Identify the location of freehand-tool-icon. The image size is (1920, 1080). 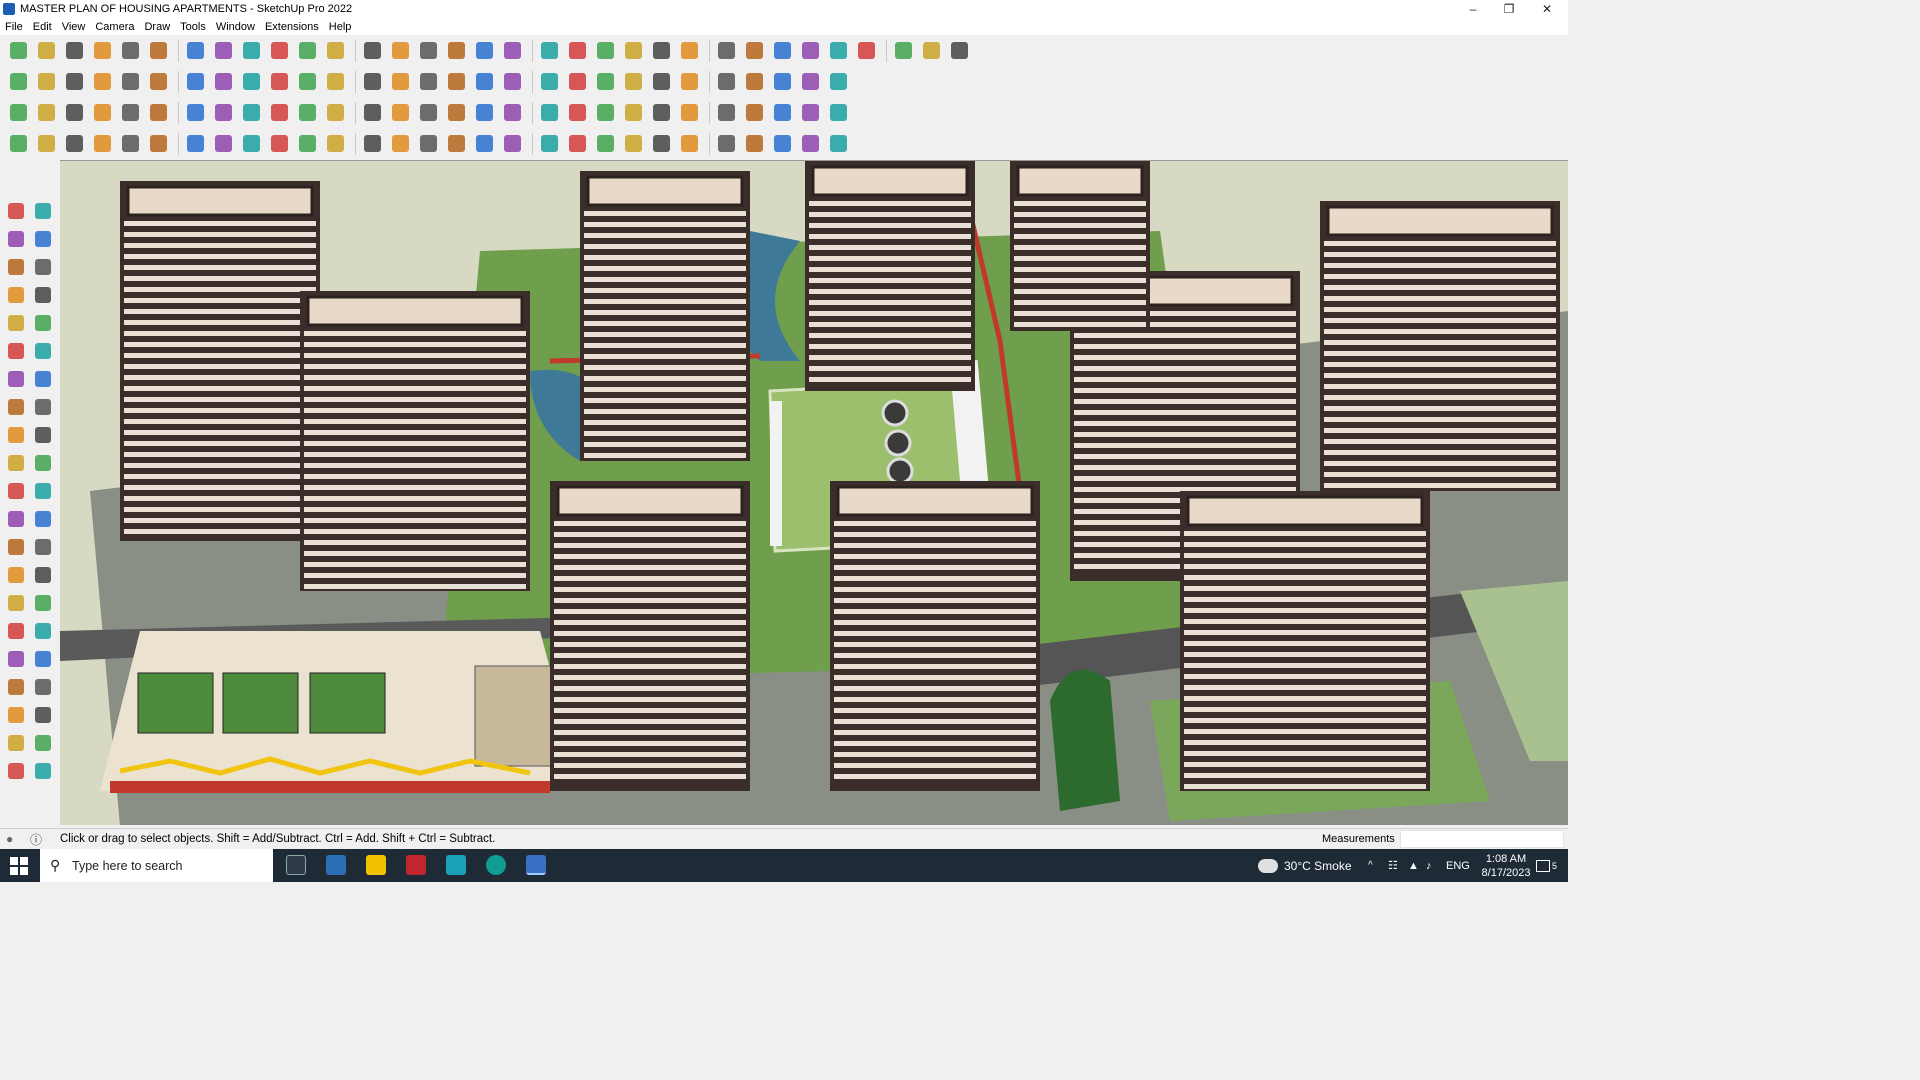
(43, 295).